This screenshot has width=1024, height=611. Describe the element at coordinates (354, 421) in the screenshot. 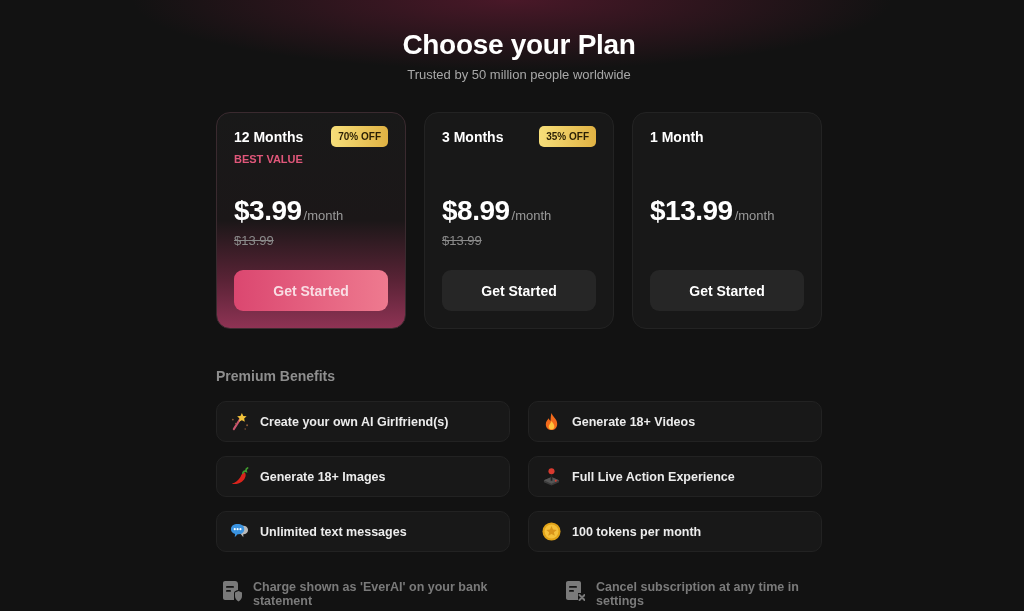

I see `benefit-text: Create your own AI Girlfriend(s)` at that location.